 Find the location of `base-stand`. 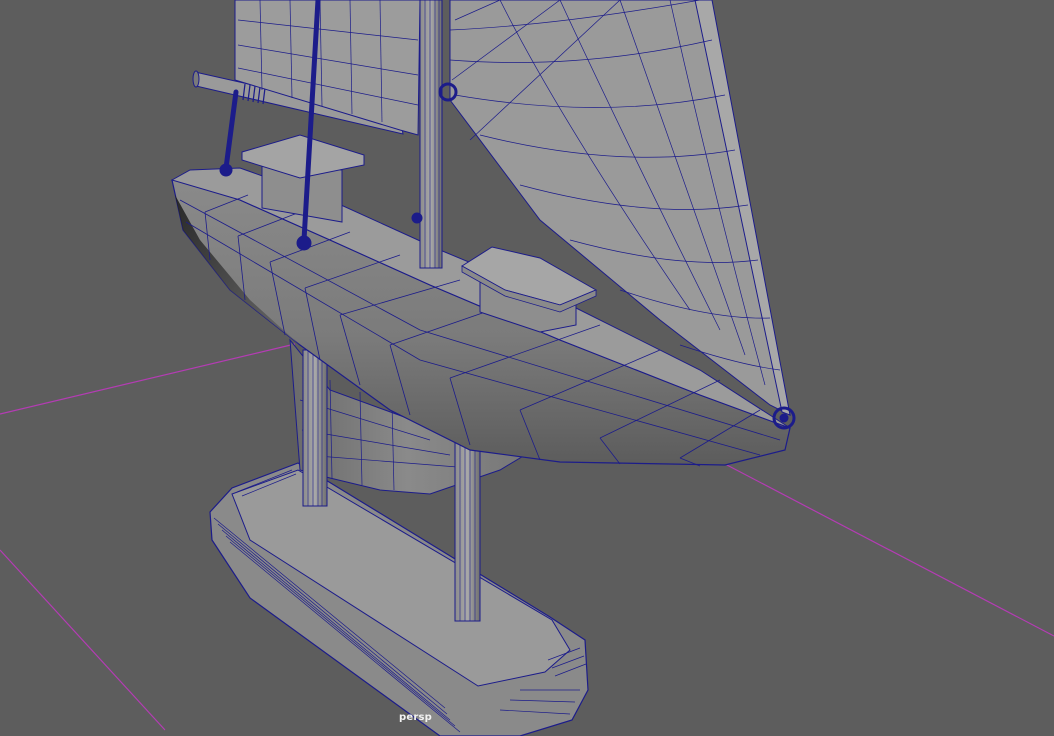

base-stand is located at coordinates (399, 599).